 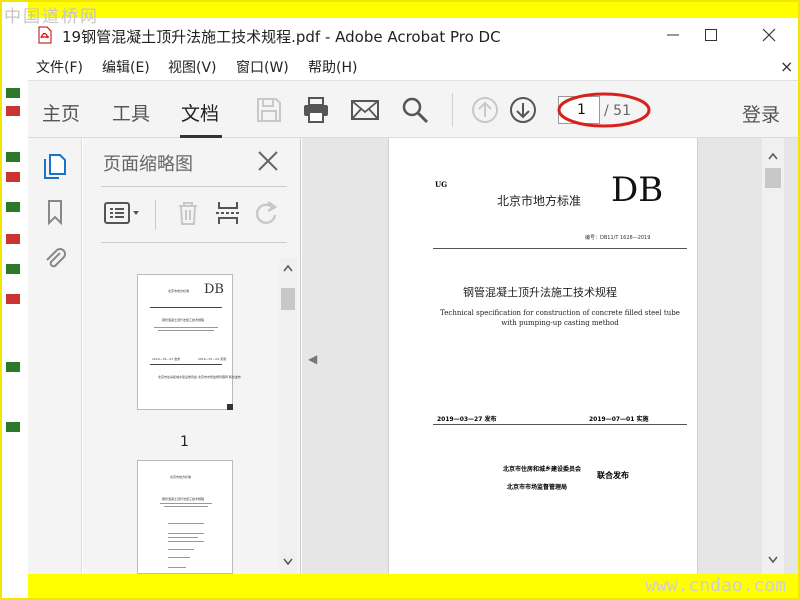 I want to click on maximize-button, so click(x=711, y=35).